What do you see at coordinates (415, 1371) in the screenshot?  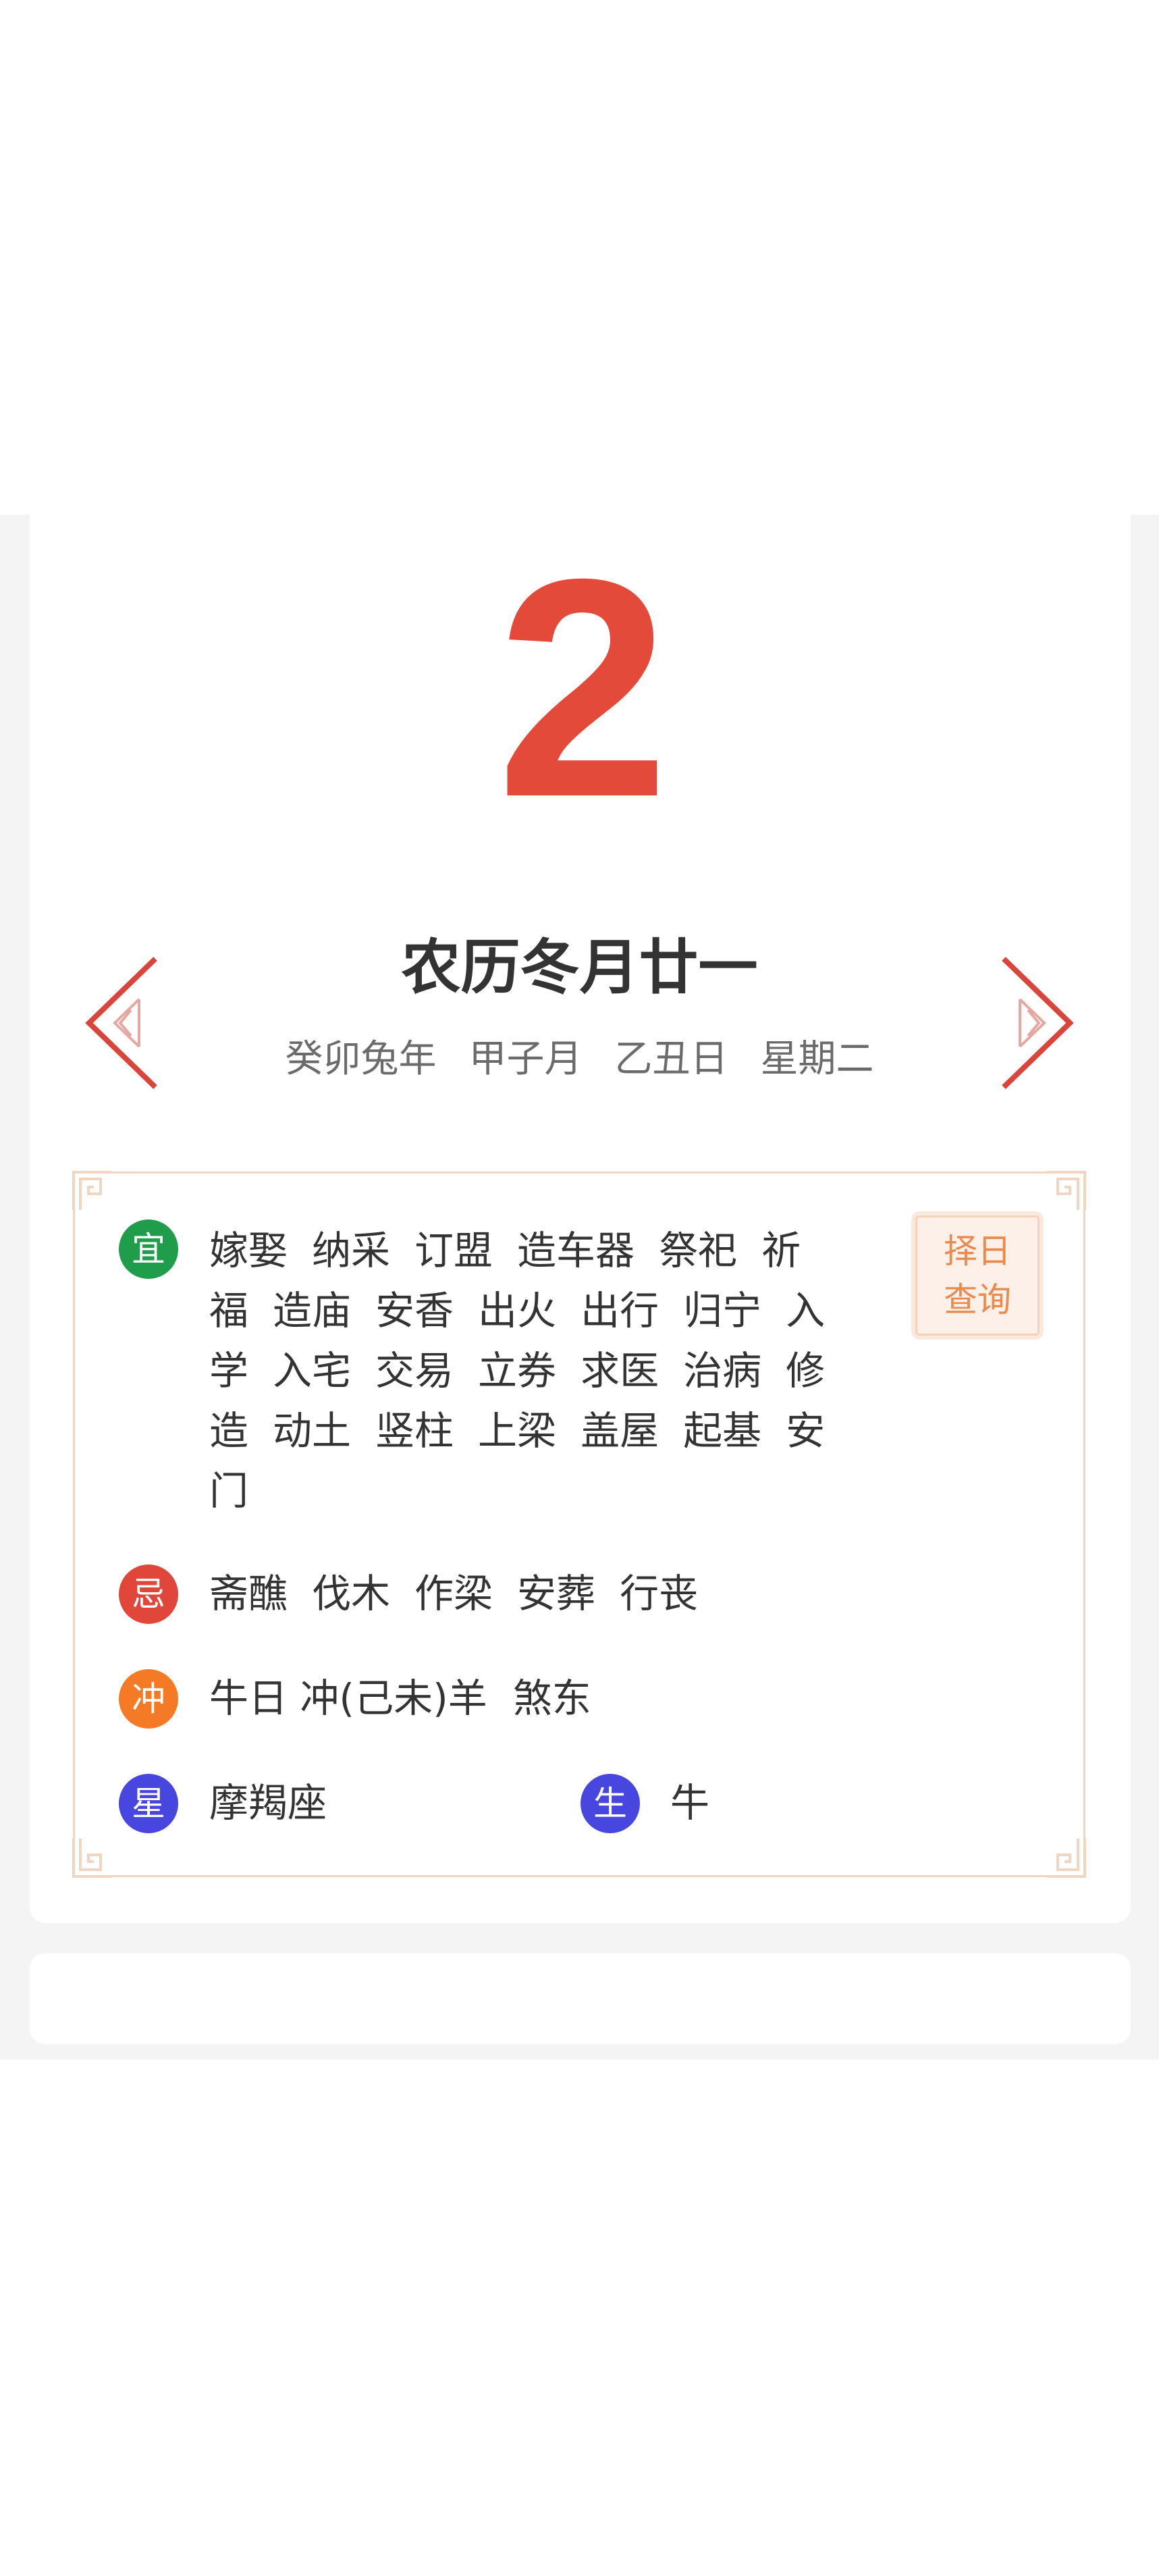 I see `yi-item: 交易` at bounding box center [415, 1371].